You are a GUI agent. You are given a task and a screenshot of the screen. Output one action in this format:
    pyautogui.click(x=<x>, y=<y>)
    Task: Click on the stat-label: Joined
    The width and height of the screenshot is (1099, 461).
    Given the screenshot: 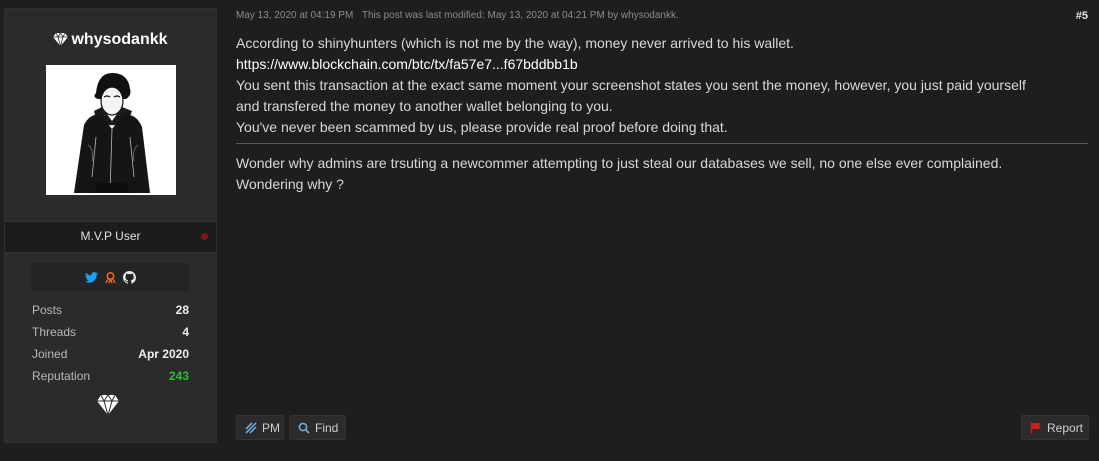 What is the action you would take?
    pyautogui.click(x=50, y=354)
    